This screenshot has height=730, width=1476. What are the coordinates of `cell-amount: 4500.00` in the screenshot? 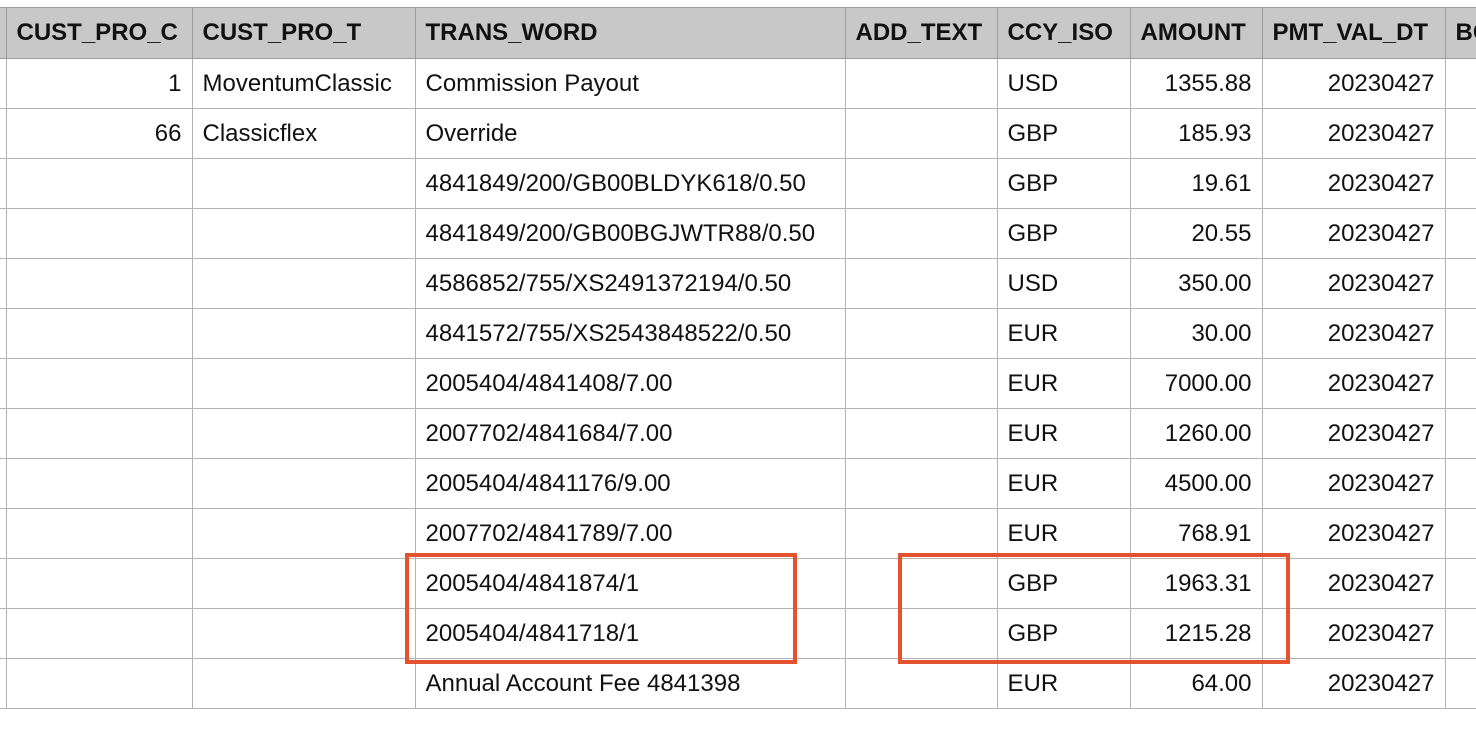 It's located at (1196, 483).